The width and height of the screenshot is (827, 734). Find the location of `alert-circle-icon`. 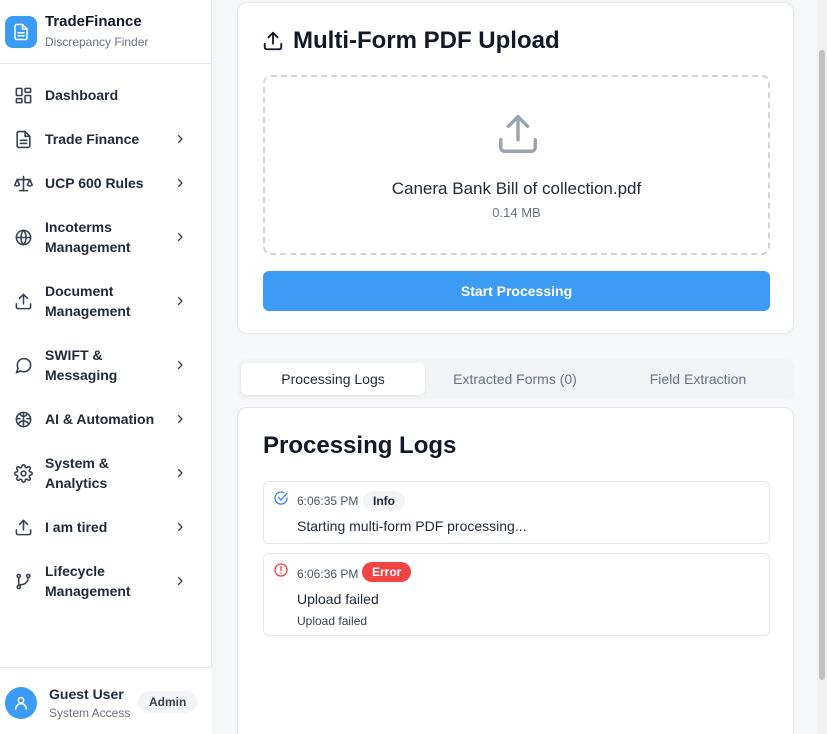

alert-circle-icon is located at coordinates (281, 570).